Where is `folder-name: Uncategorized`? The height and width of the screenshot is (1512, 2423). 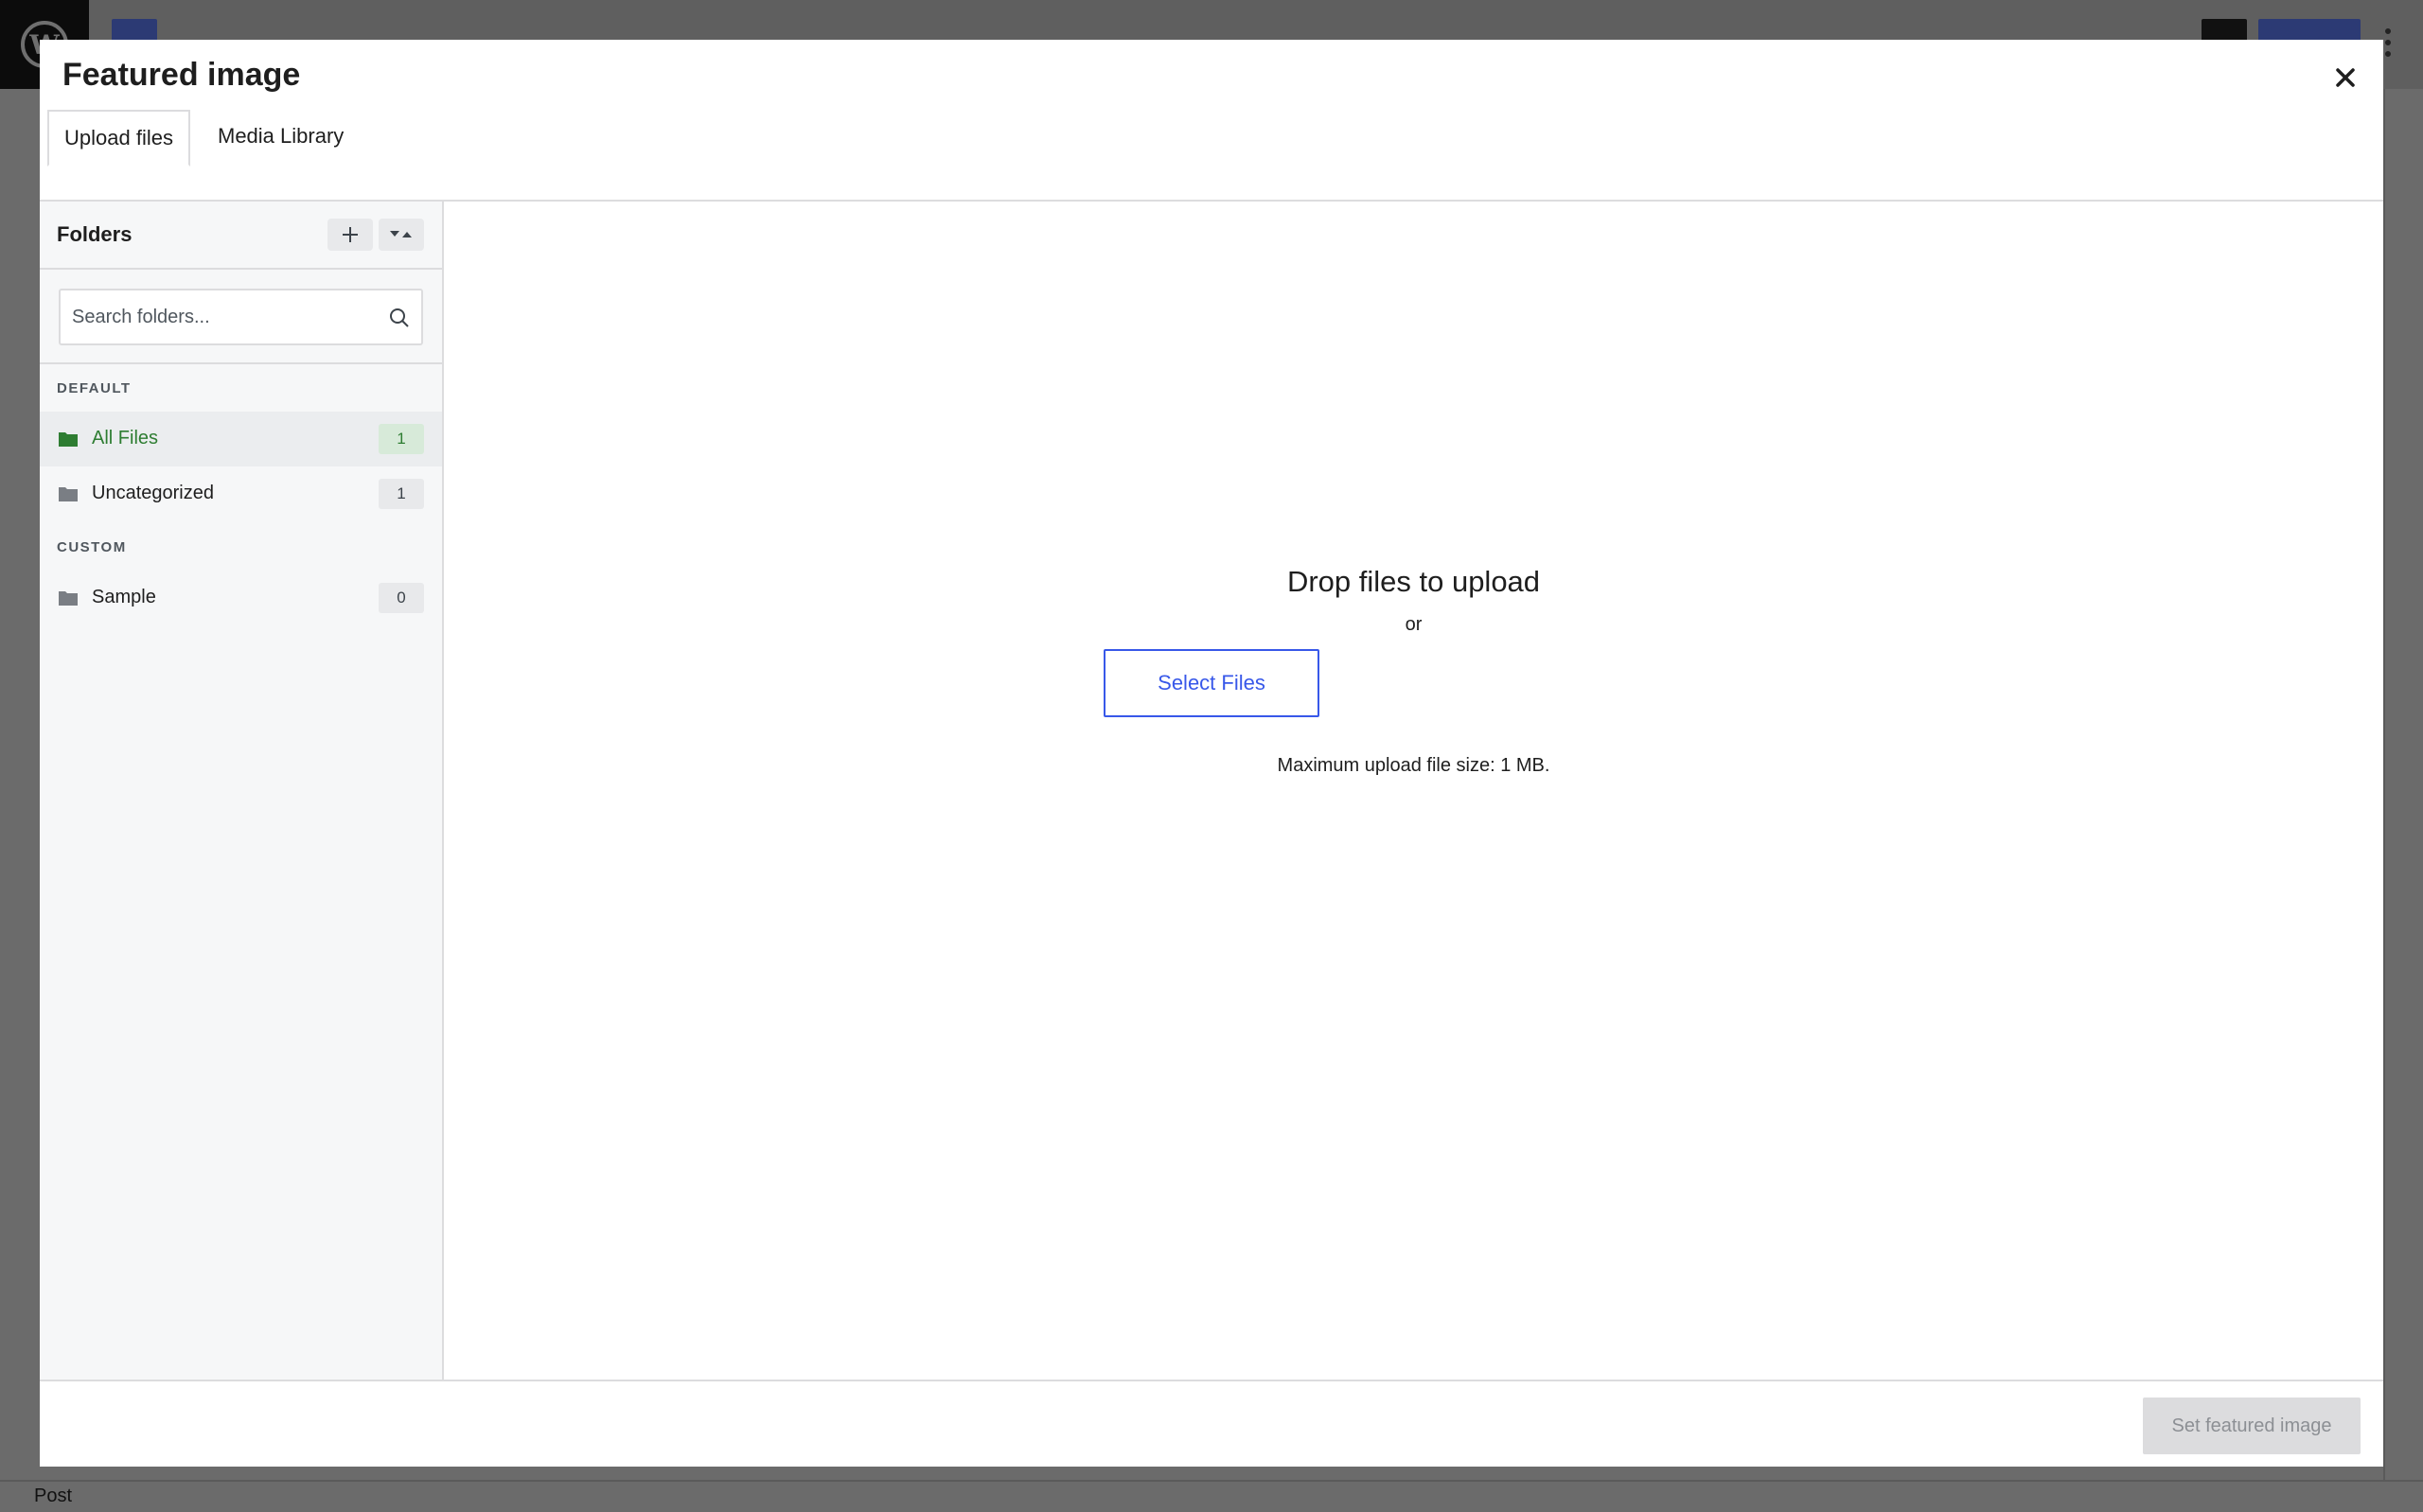 folder-name: Uncategorized is located at coordinates (153, 493).